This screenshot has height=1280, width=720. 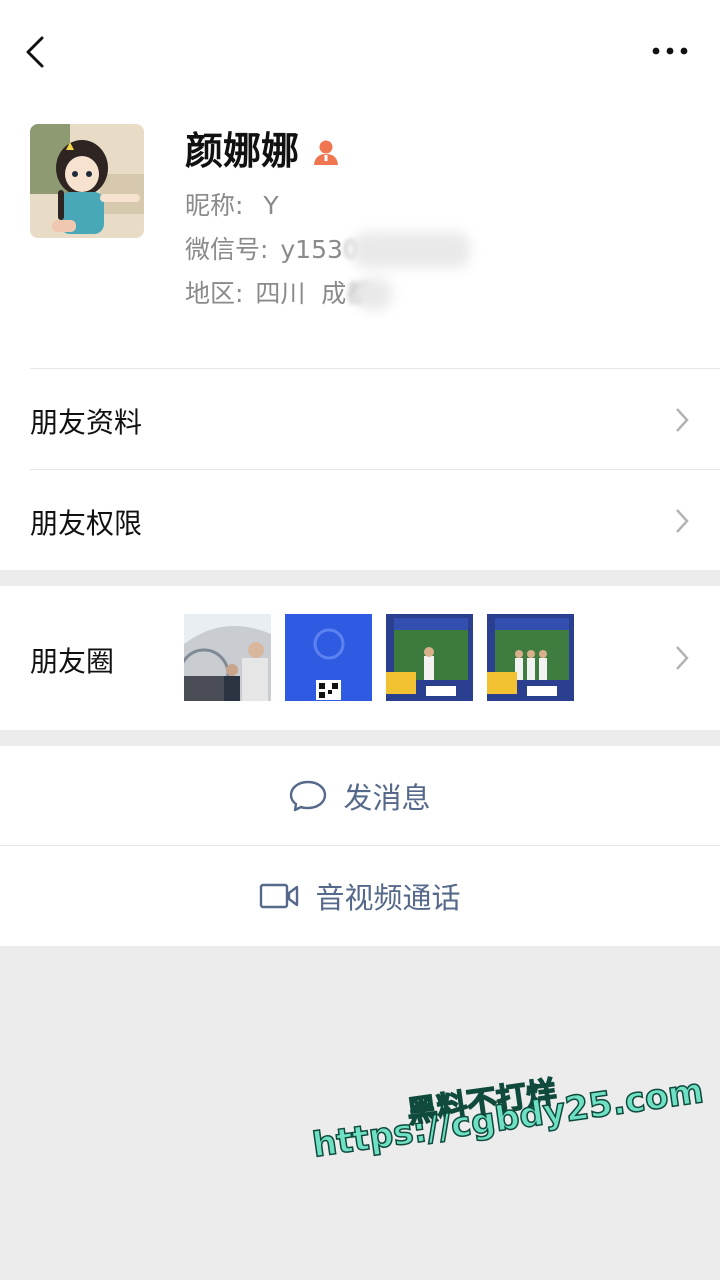 What do you see at coordinates (411, 250) in the screenshot?
I see `wechat-id-redaction` at bounding box center [411, 250].